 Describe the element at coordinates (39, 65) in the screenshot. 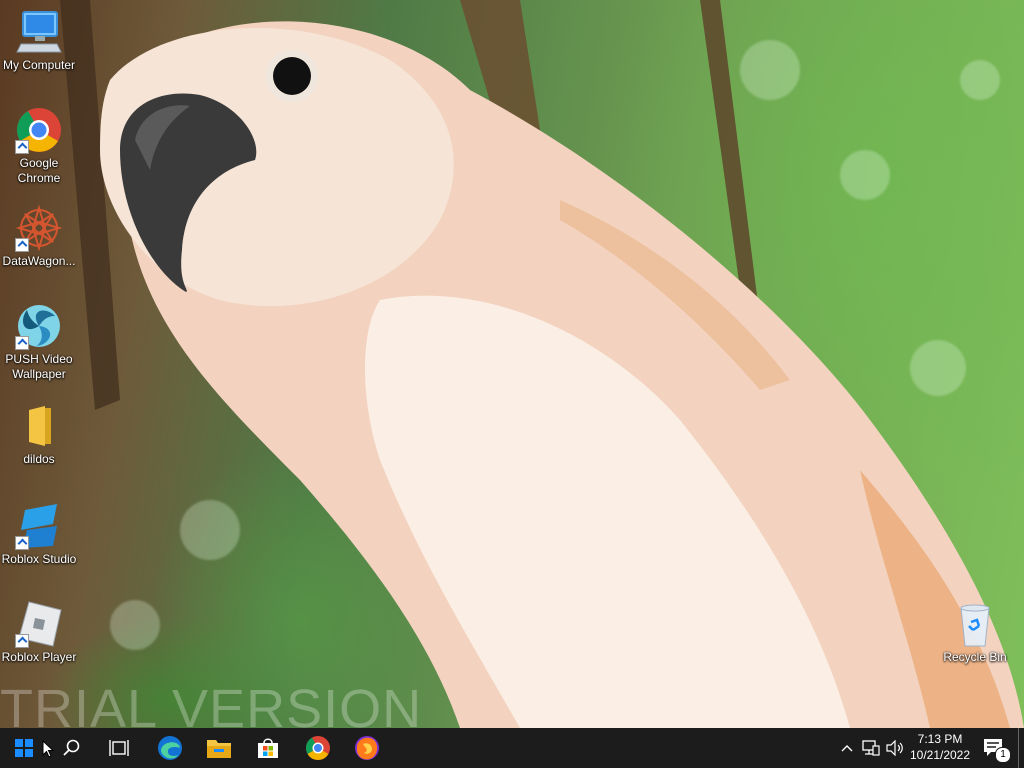

I see `desktop-icon-label: My Computer` at that location.